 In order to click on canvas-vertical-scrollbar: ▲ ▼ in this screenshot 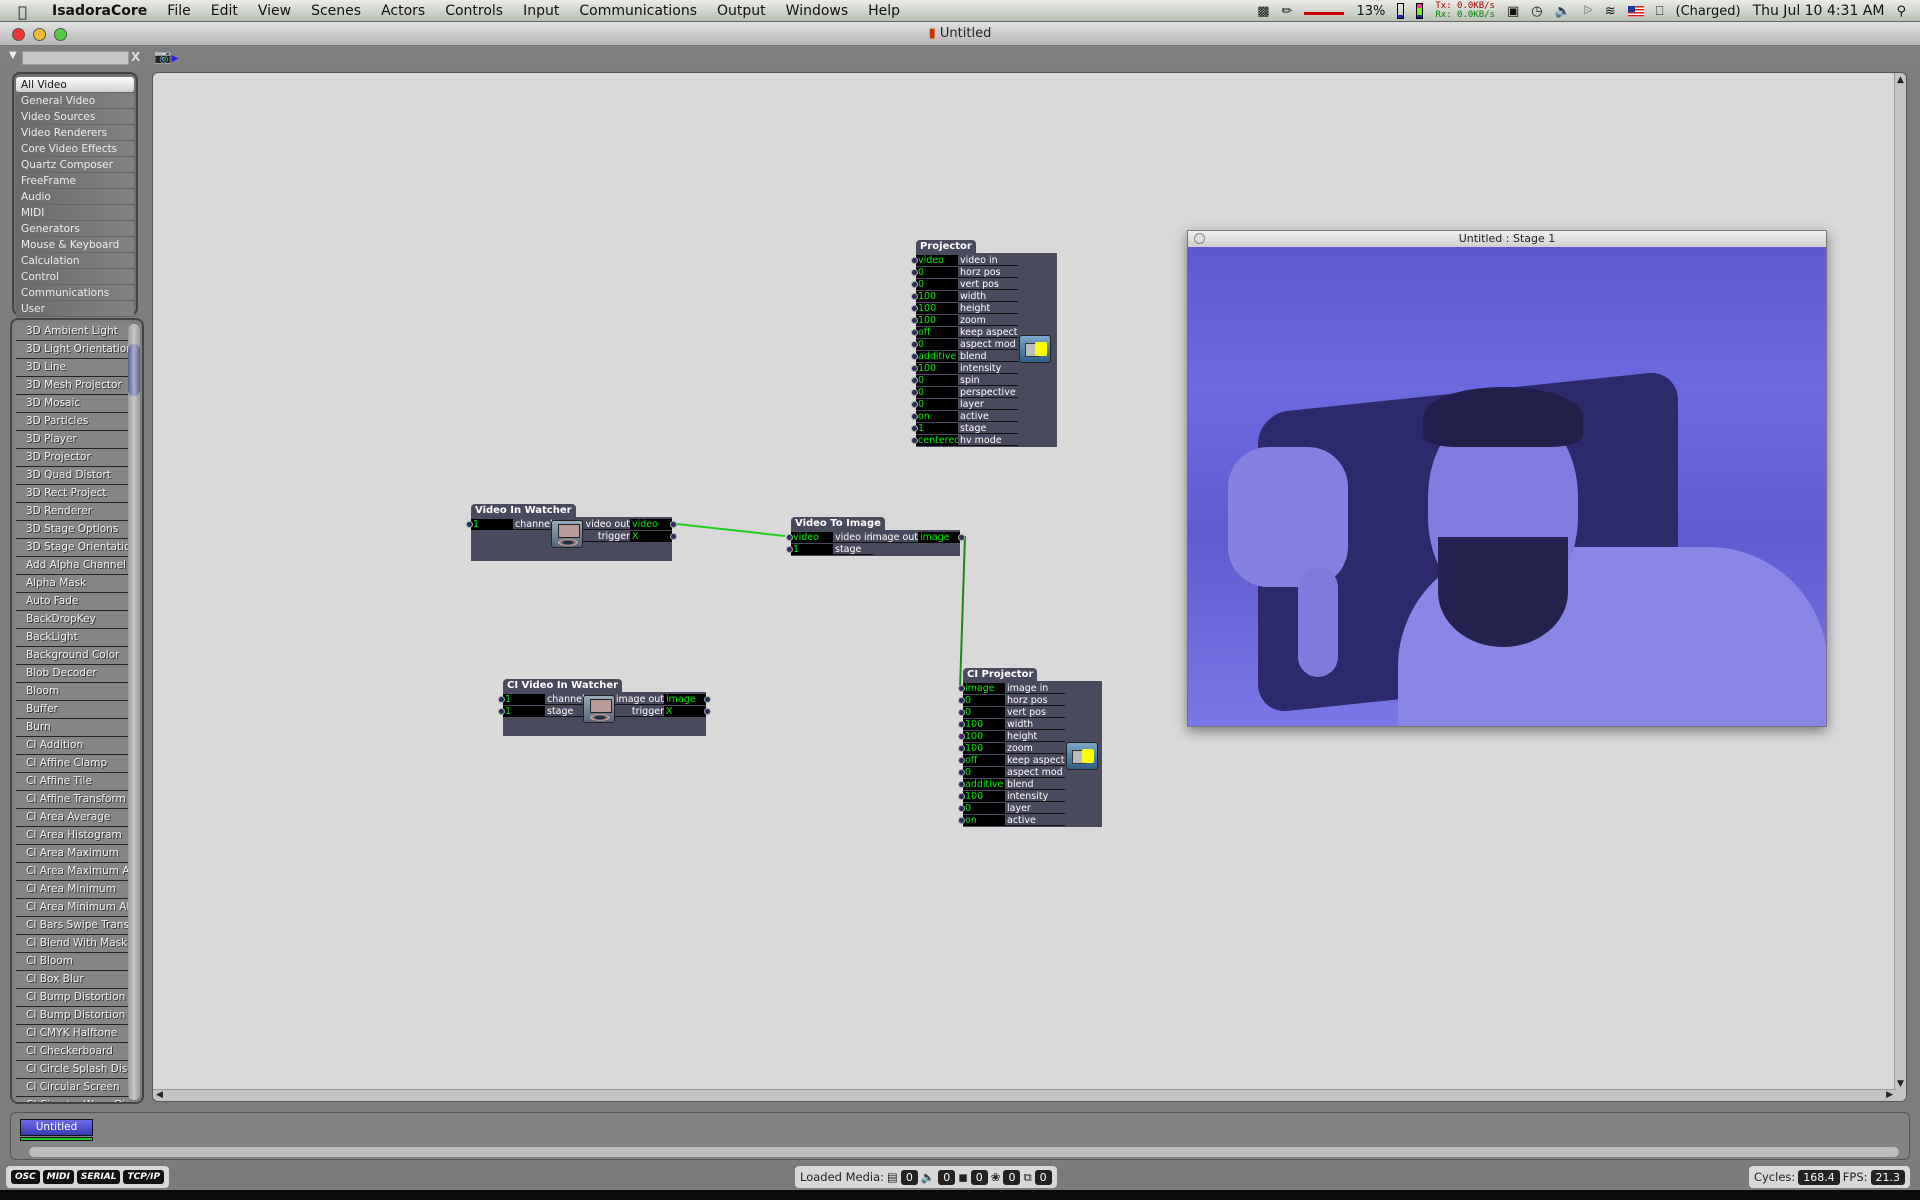, I will do `click(1900, 587)`.